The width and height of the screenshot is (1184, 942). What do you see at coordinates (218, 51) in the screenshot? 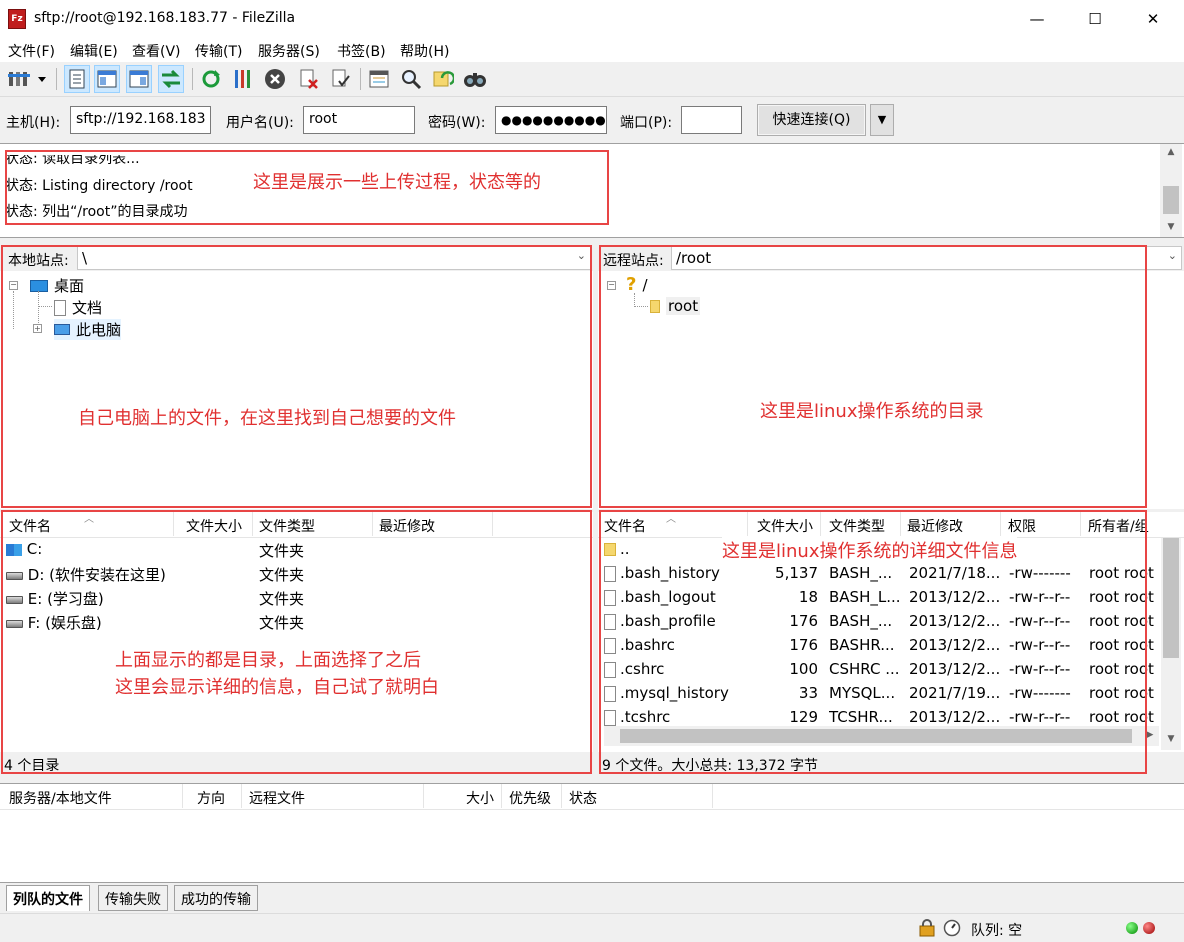
I see `menu-transfer: 传输(T)` at bounding box center [218, 51].